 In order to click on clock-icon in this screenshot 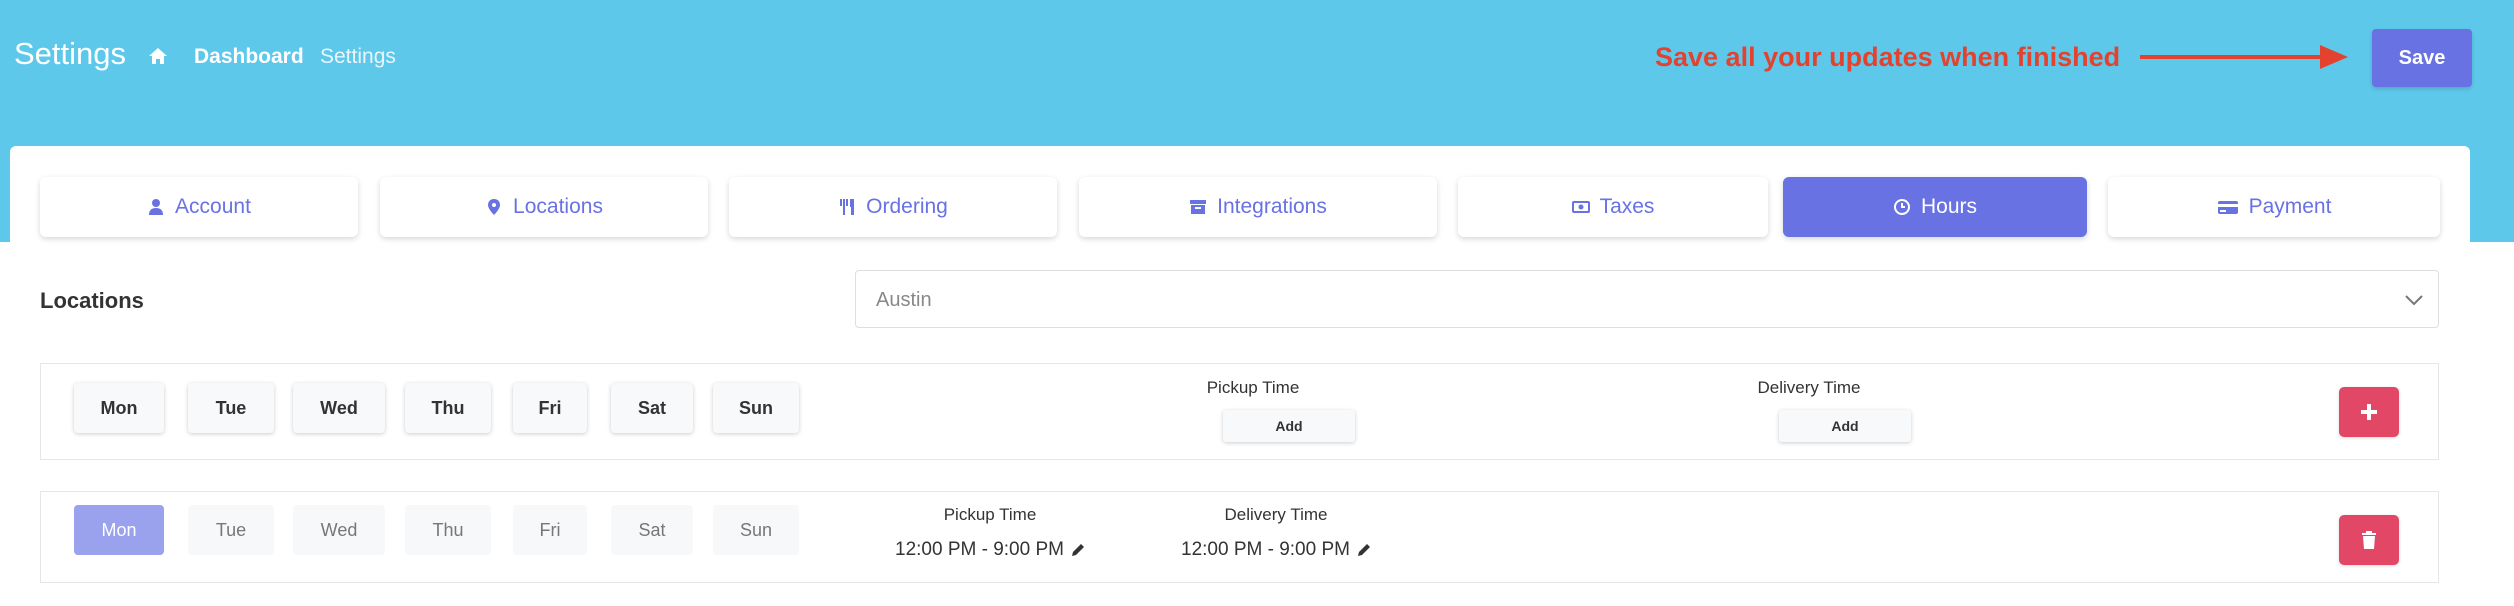, I will do `click(1901, 207)`.